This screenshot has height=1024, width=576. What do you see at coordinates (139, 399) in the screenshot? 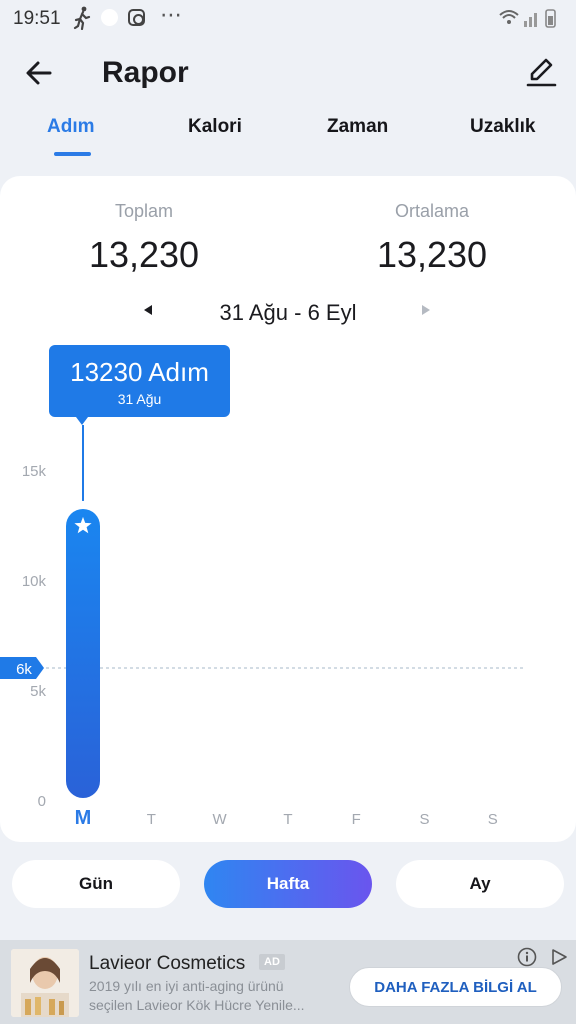
I see `tooltip-date: 31 Ağu` at bounding box center [139, 399].